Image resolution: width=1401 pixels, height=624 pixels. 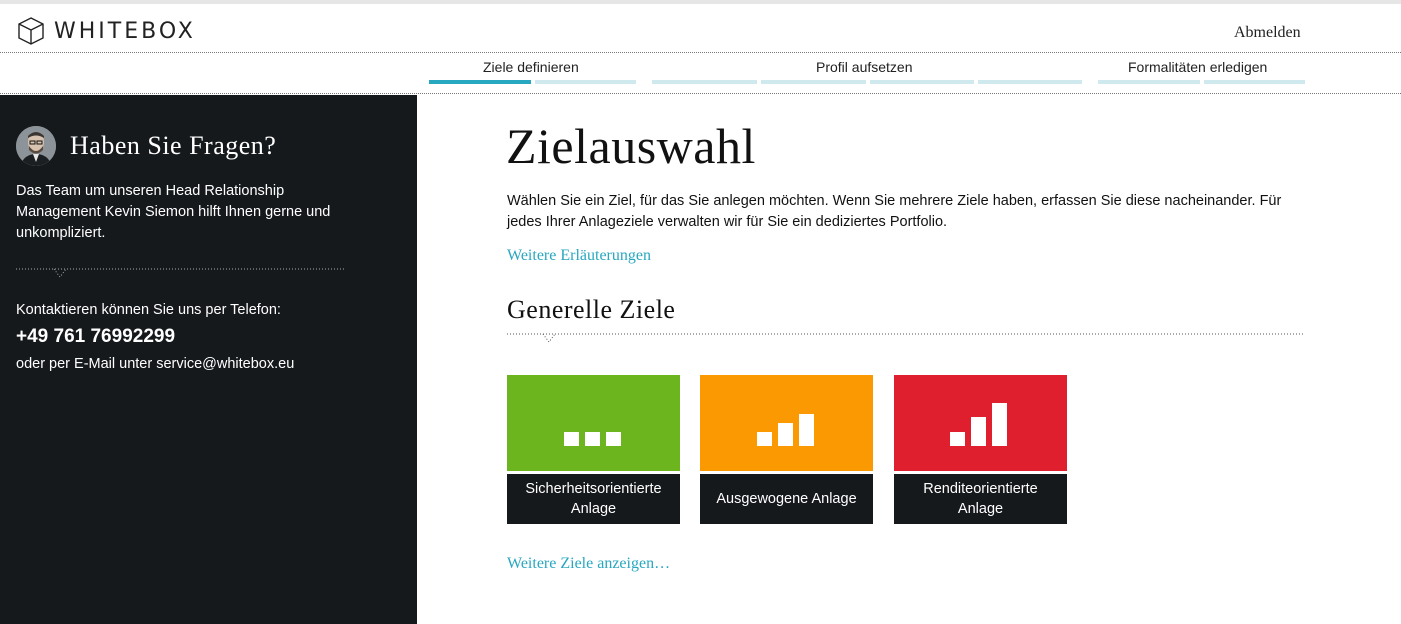 I want to click on more-info-link: Weitere Erläuterungen, so click(x=579, y=256).